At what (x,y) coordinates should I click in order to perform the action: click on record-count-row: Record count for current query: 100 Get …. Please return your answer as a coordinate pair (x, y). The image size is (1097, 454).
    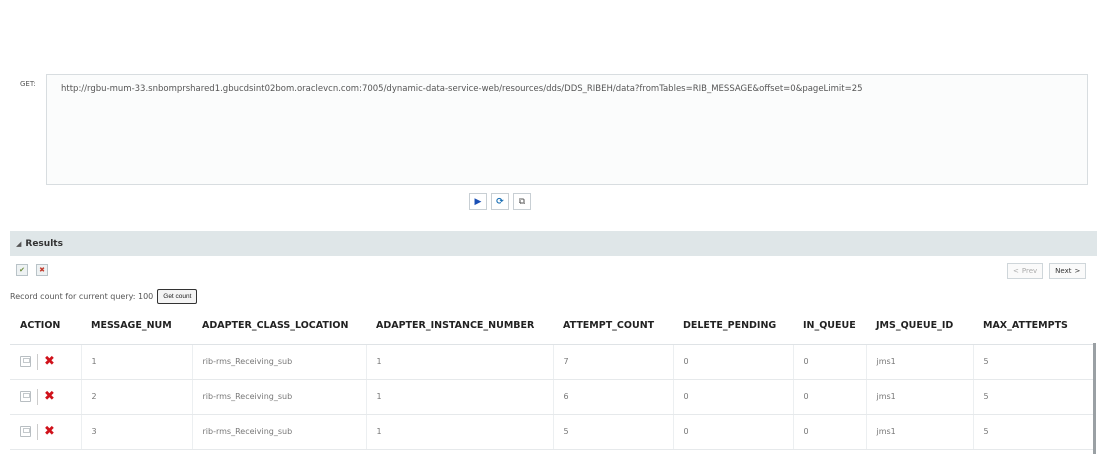
    Looking at the image, I should click on (104, 296).